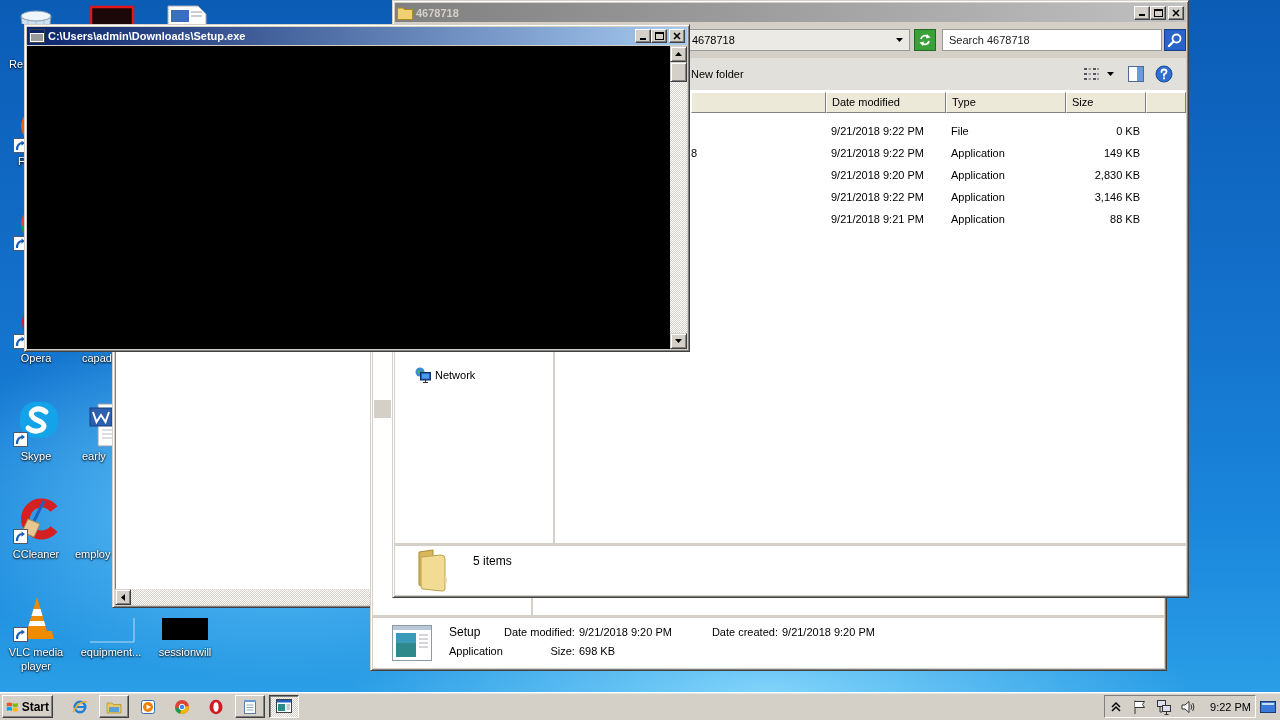  What do you see at coordinates (27, 706) in the screenshot?
I see `start-button: Start` at bounding box center [27, 706].